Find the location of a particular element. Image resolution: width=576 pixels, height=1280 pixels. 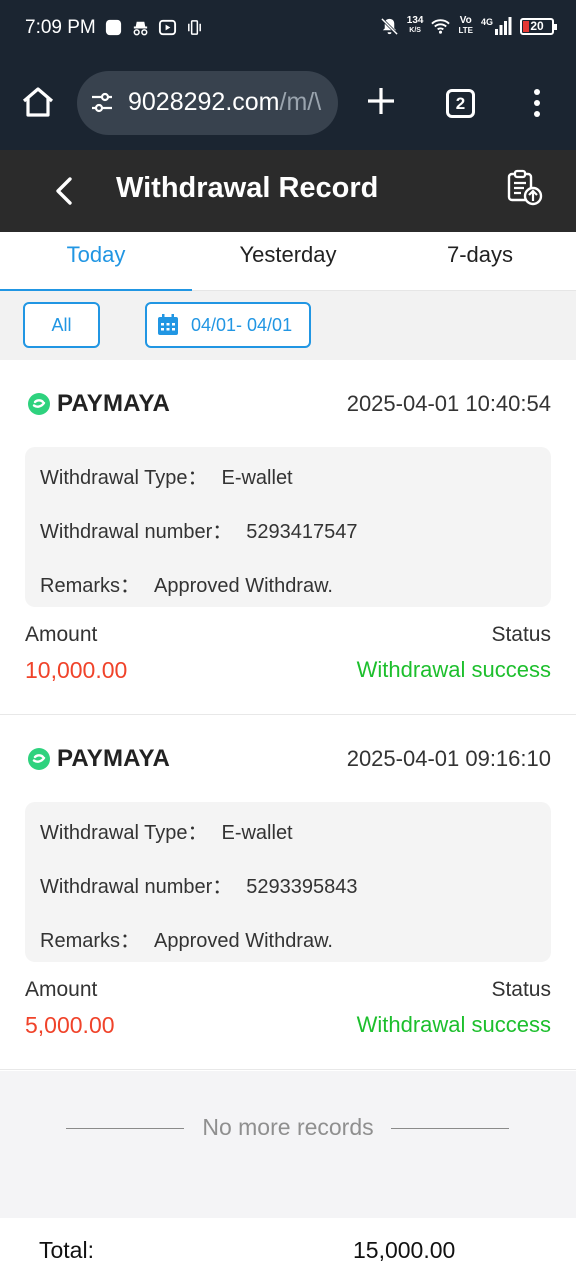

back-arrow-icon is located at coordinates (64, 191).